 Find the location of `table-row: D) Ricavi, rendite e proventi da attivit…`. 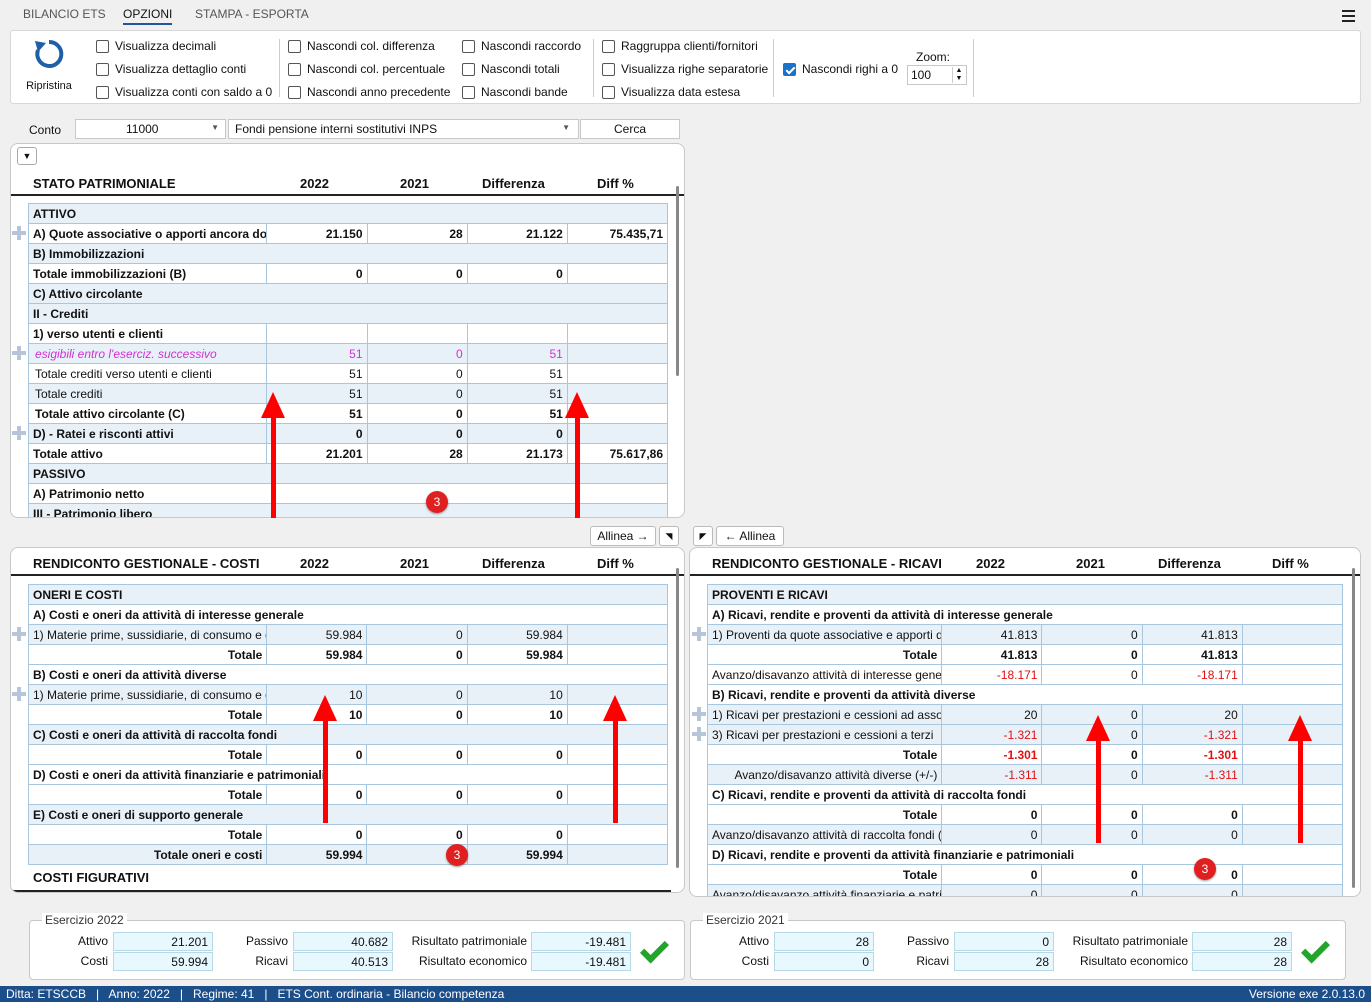

table-row: D) Ricavi, rendite e proventi da attivit… is located at coordinates (1025, 854).